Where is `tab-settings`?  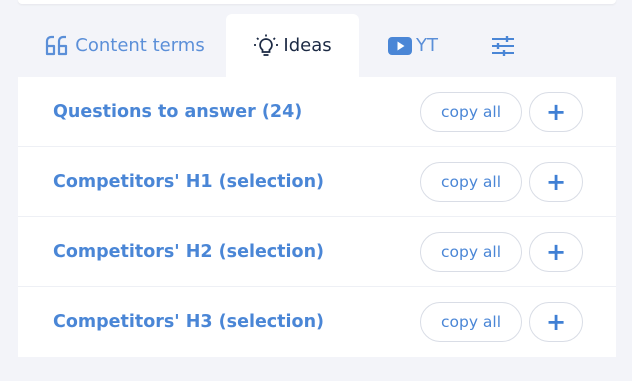 tab-settings is located at coordinates (503, 45).